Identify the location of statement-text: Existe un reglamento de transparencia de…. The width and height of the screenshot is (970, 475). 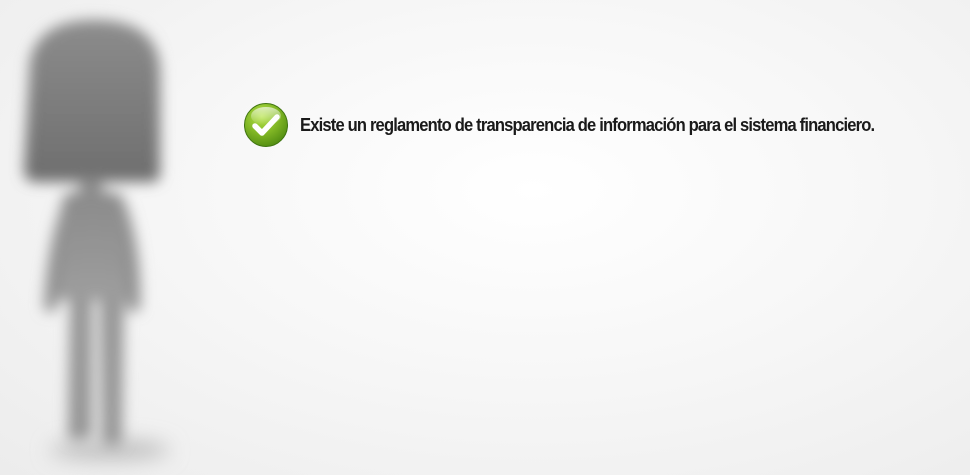
(587, 124).